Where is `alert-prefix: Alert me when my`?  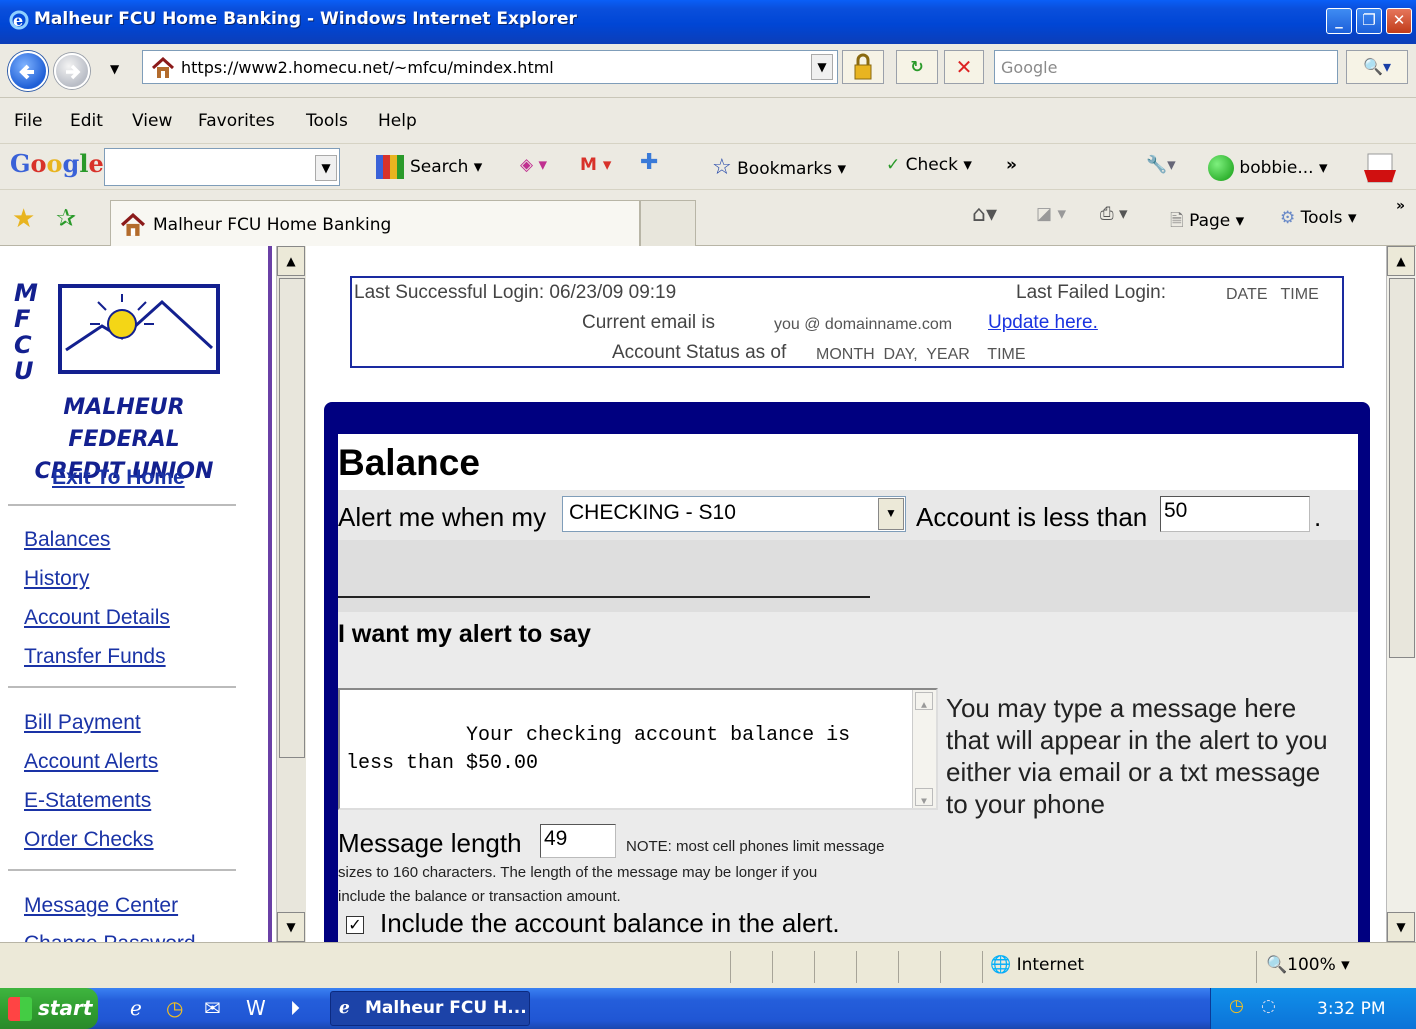 alert-prefix: Alert me when my is located at coordinates (442, 517).